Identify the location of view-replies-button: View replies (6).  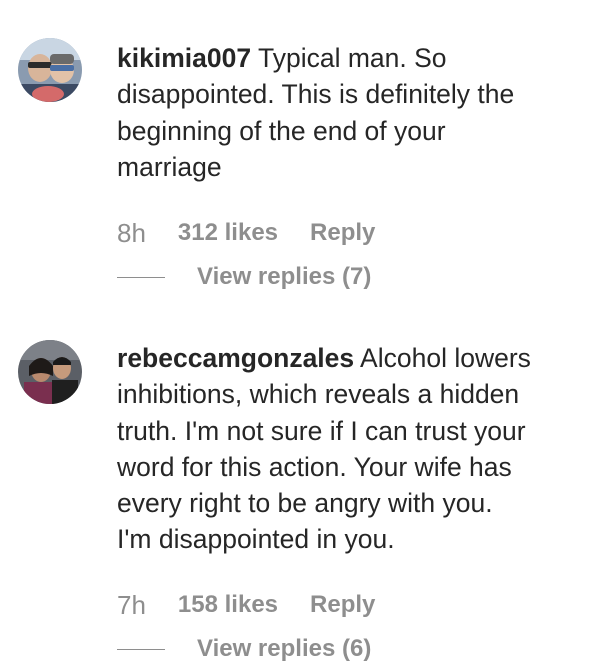
(244, 649).